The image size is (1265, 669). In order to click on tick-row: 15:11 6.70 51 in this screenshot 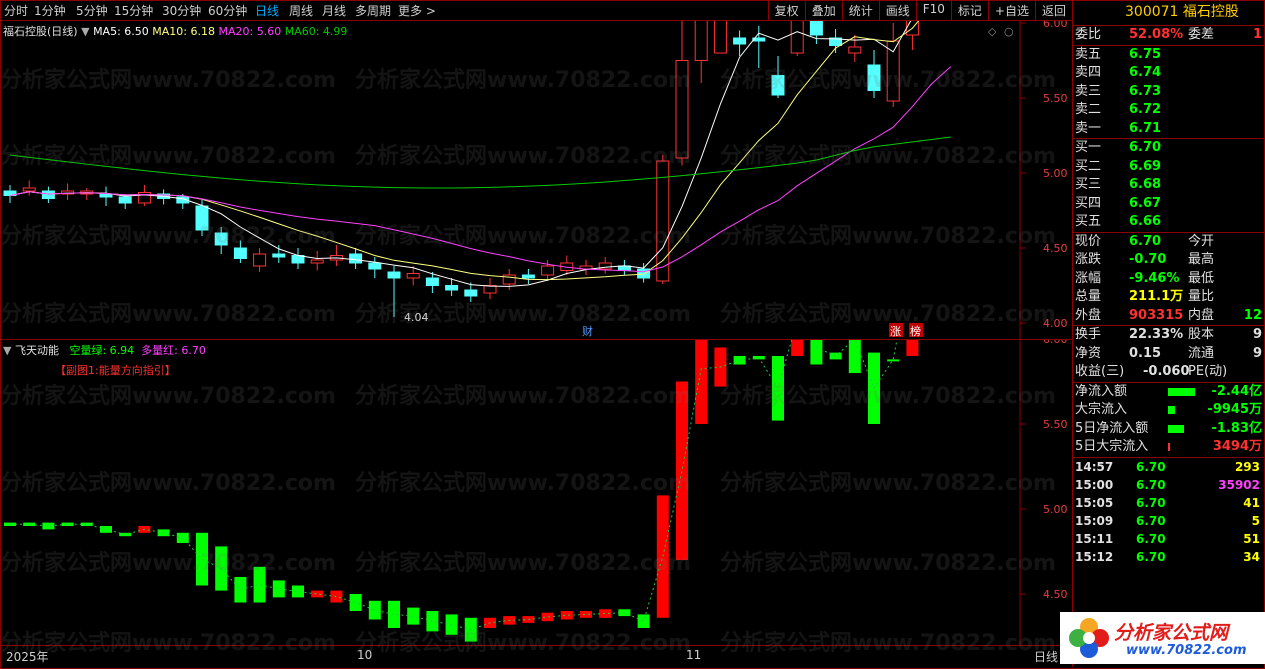, I will do `click(1168, 539)`.